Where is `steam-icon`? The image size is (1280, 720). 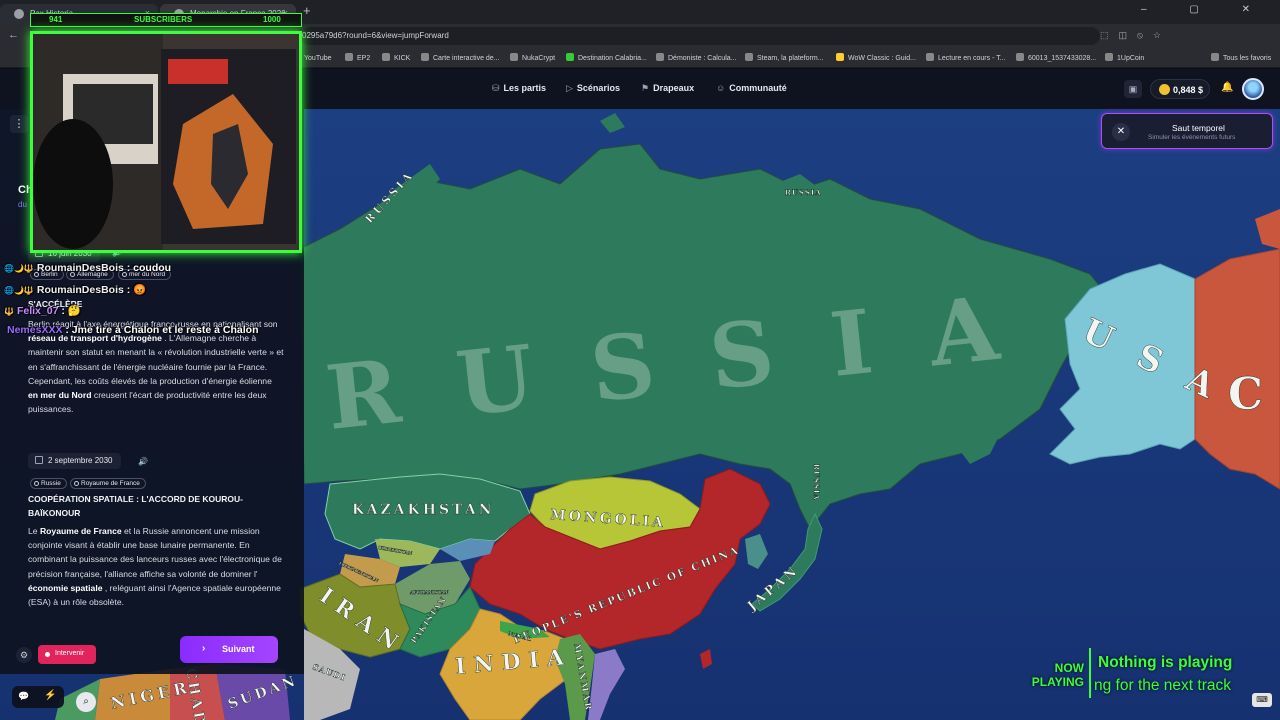 steam-icon is located at coordinates (749, 57).